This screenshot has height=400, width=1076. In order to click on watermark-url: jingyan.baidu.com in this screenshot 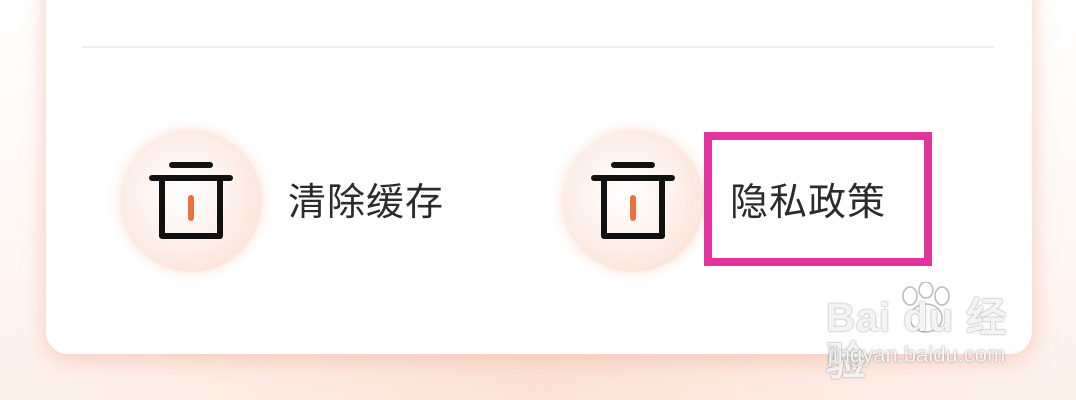, I will do `click(917, 354)`.